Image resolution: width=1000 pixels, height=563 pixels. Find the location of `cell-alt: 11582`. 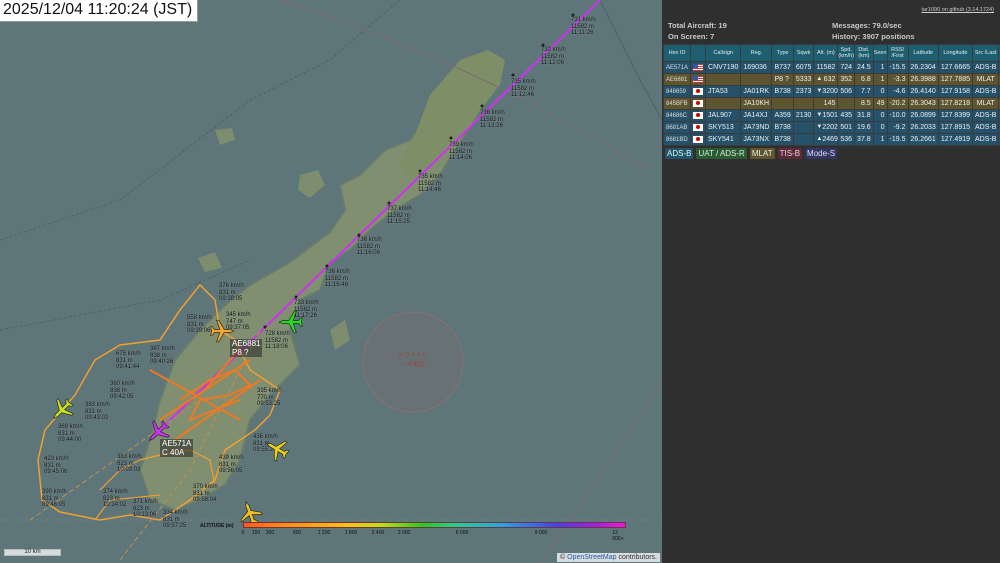

cell-alt: 11582 is located at coordinates (826, 67).